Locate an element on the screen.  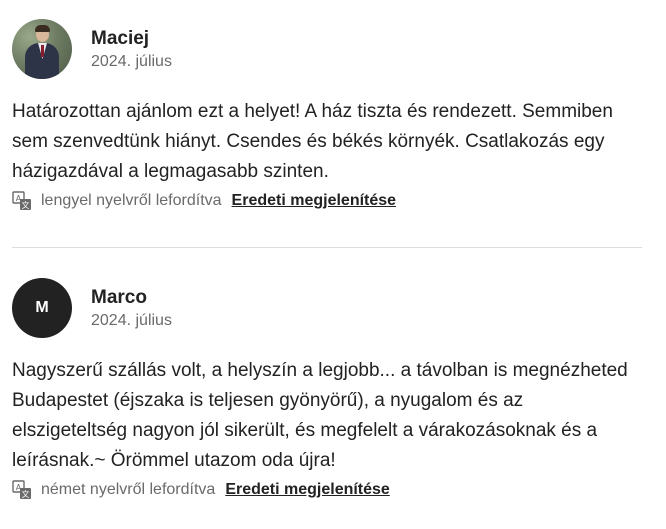
review-header: M Marco 2024. július is located at coordinates (327, 308).